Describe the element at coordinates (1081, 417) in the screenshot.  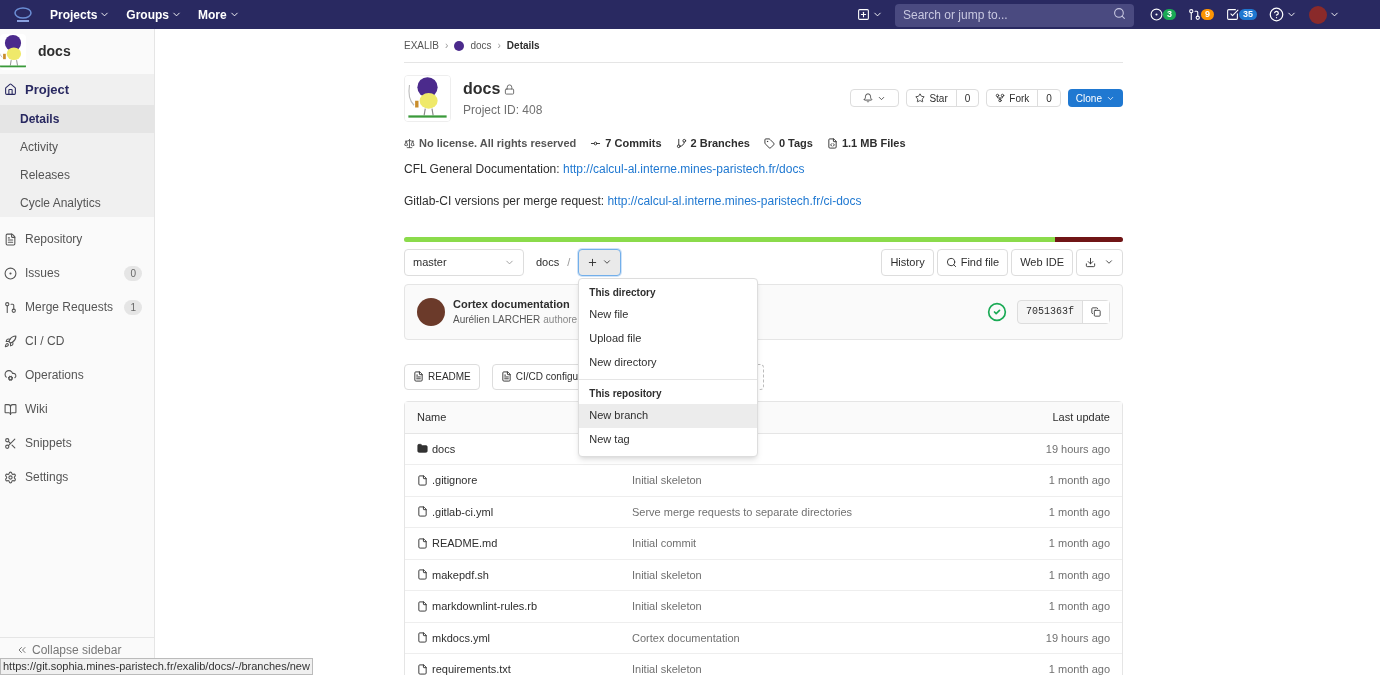
I see `column-header: Last update` at that location.